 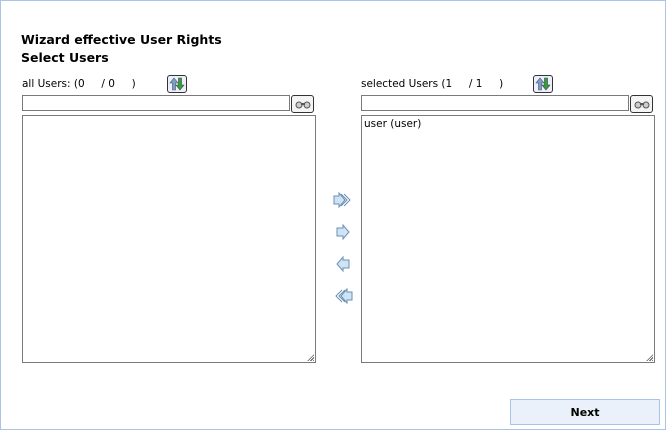 I want to click on all-users-find-button, so click(x=302, y=104).